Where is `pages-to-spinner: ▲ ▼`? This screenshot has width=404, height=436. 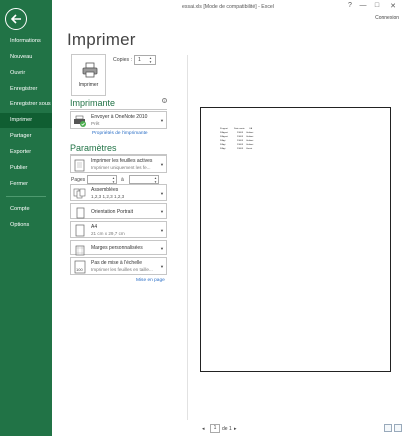 pages-to-spinner: ▲ ▼ is located at coordinates (155, 180).